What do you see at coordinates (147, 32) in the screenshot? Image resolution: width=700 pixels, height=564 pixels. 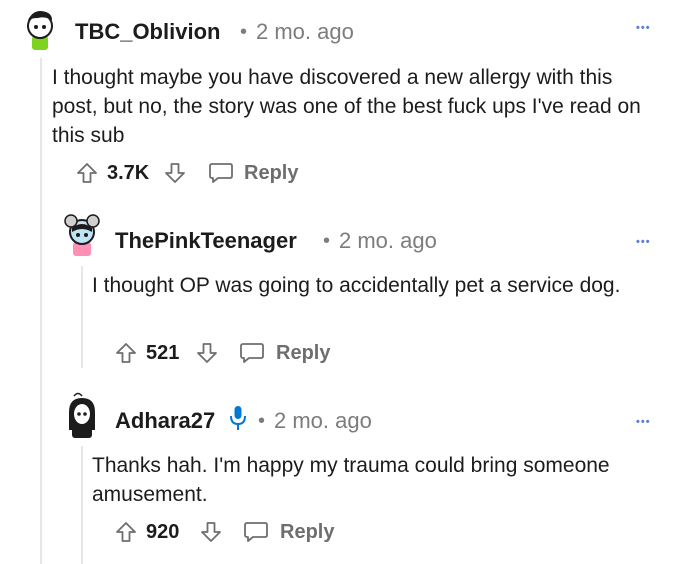 I see `author-name: TBC_Oblivion` at bounding box center [147, 32].